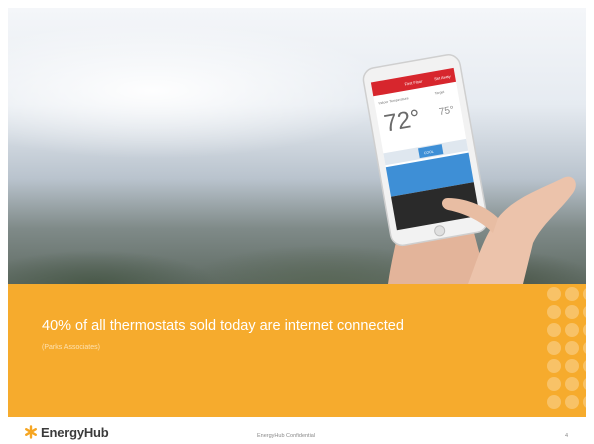  Describe the element at coordinates (75, 432) in the screenshot. I see `logo-text: EnergyHub` at that location.